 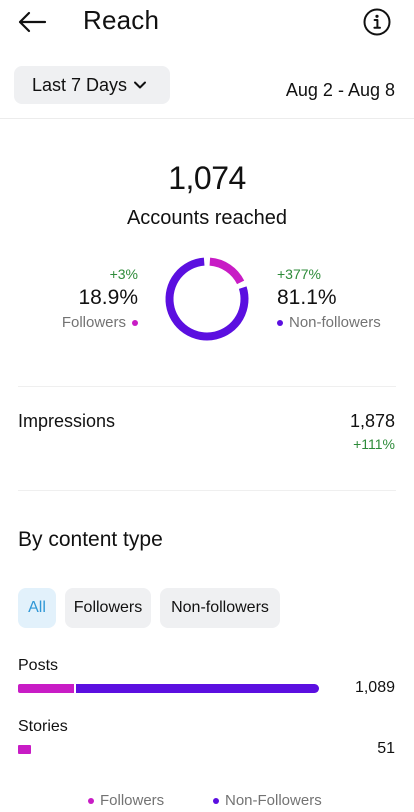 I want to click on back-button, so click(x=32, y=22).